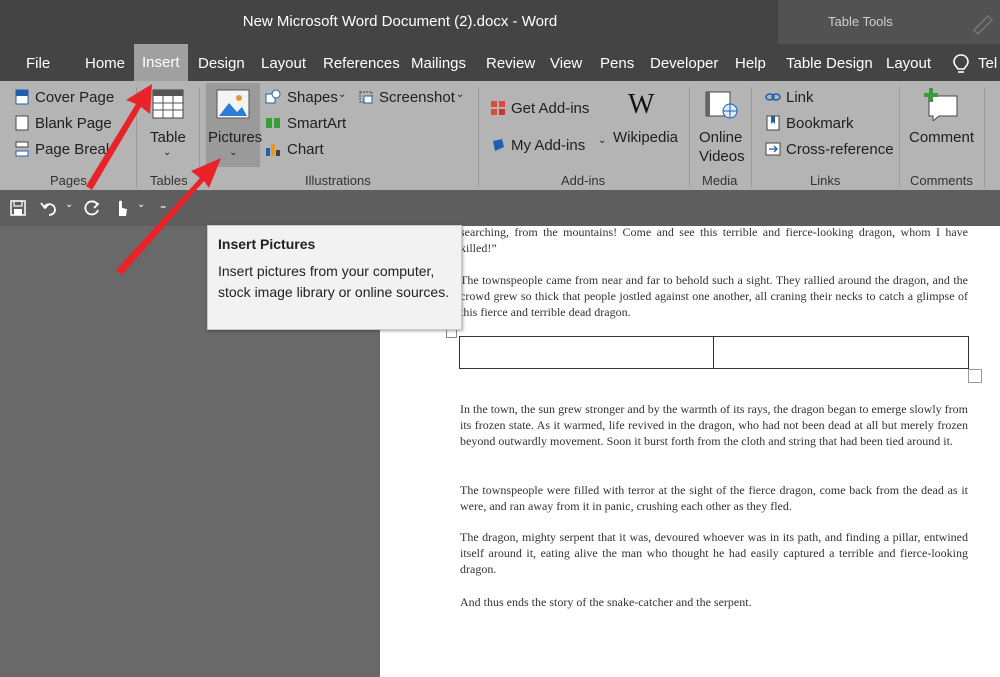 The height and width of the screenshot is (677, 1000). I want to click on annotation-arrows, so click(153, 179).